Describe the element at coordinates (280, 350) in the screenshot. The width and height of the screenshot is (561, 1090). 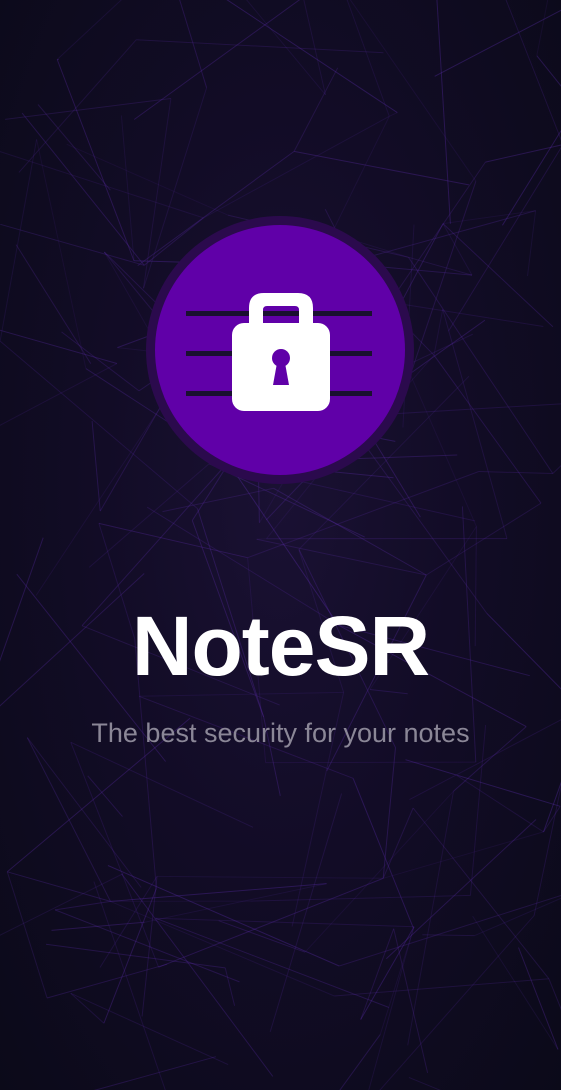
I see `app-logo` at that location.